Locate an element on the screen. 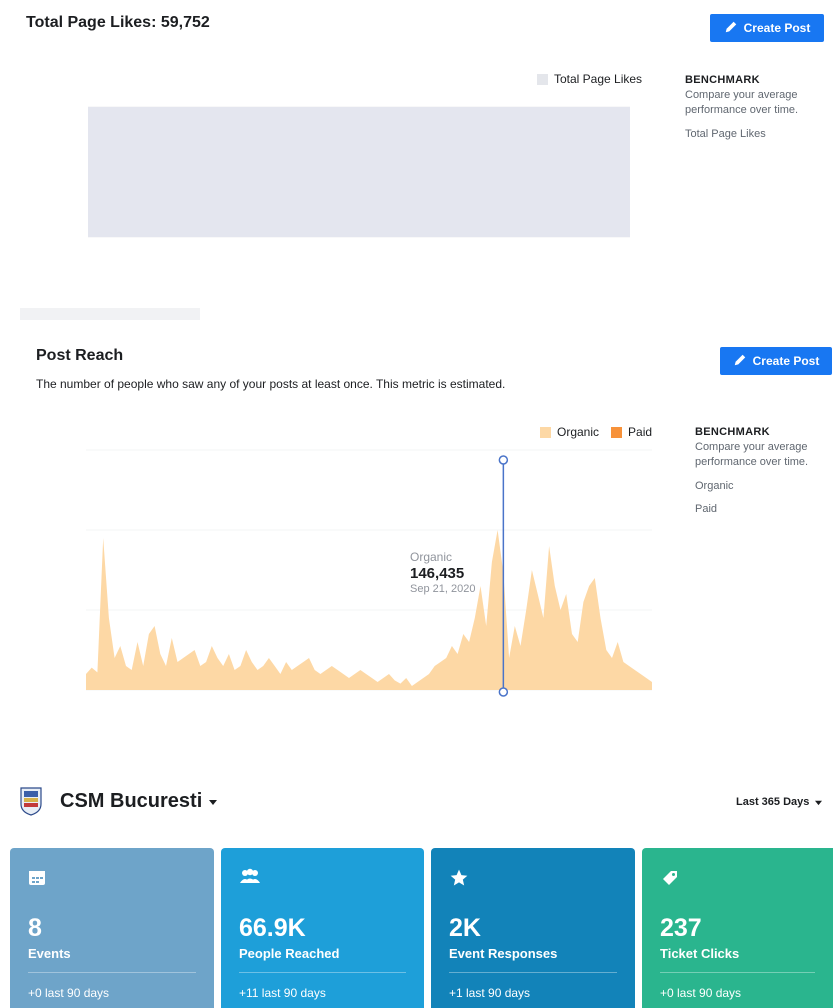  blurred-strip is located at coordinates (110, 314).